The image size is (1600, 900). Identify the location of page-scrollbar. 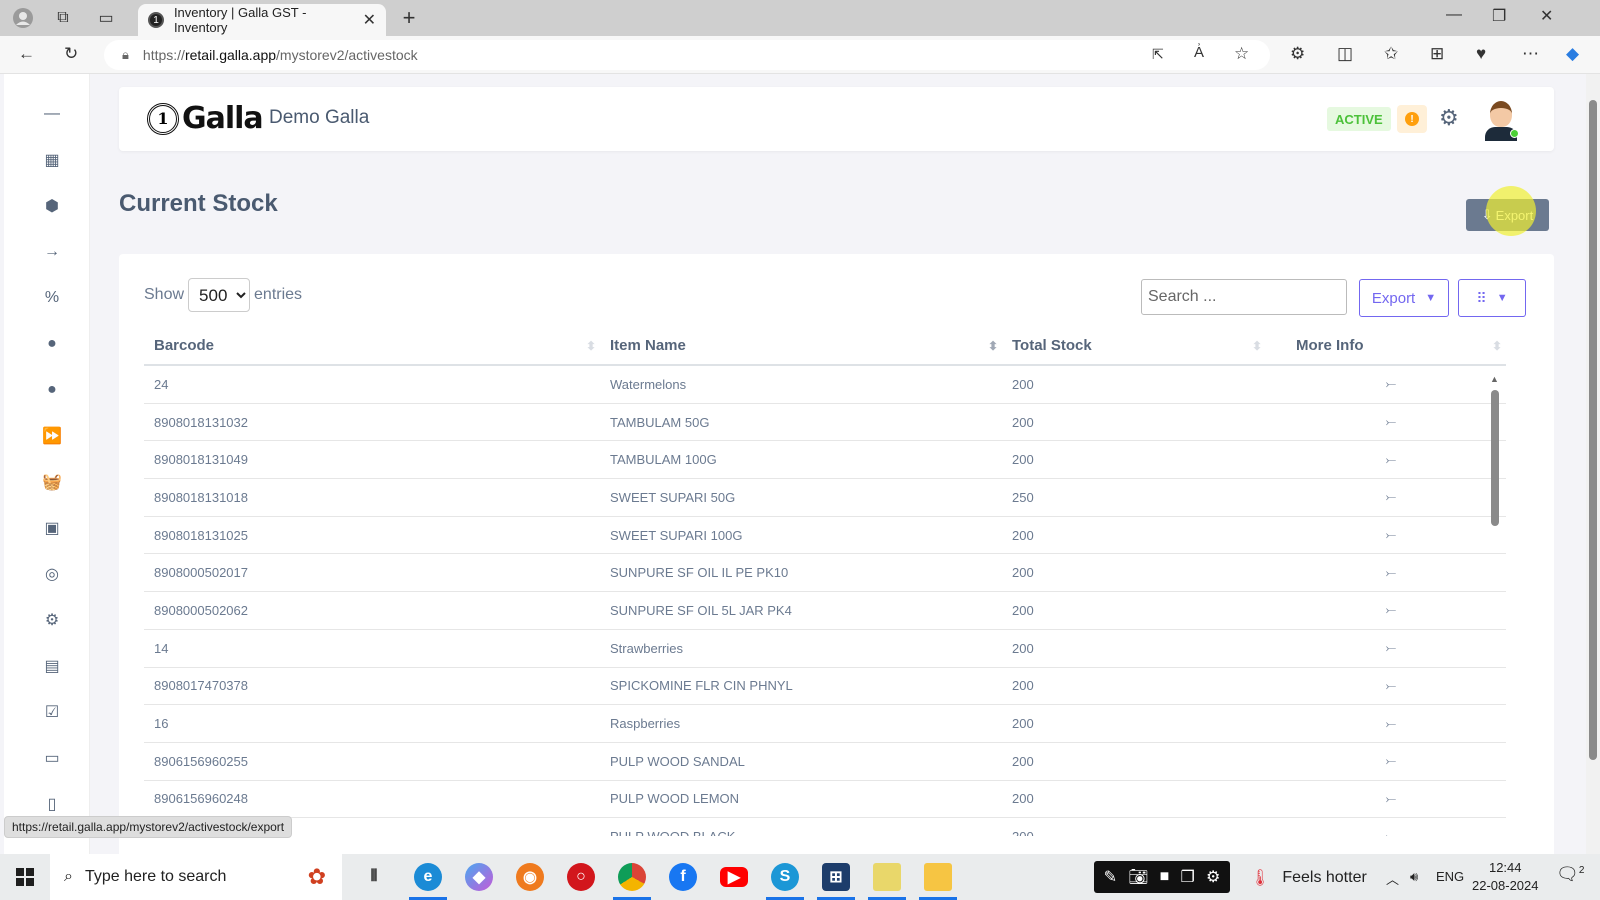
(1593, 464).